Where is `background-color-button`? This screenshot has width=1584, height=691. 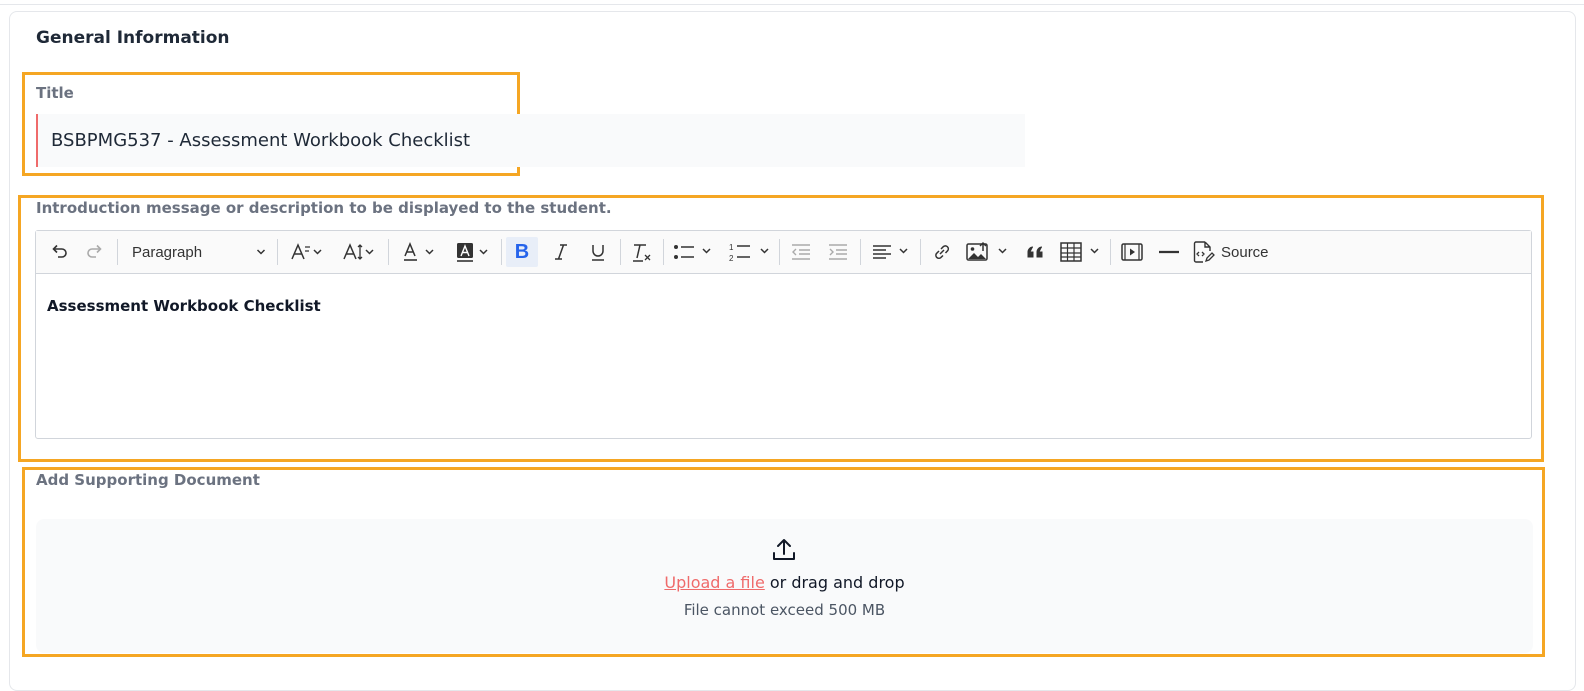
background-color-button is located at coordinates (473, 252).